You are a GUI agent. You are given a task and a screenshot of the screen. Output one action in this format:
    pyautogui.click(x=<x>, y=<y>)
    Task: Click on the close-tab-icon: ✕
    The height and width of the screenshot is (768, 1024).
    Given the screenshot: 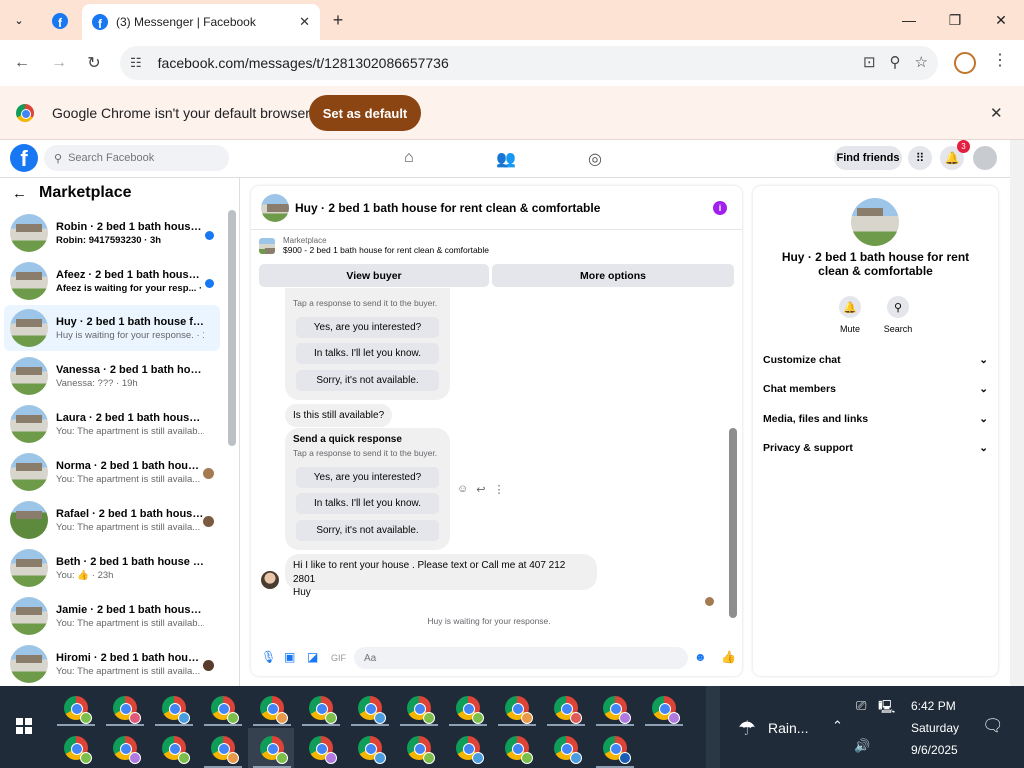 What is the action you would take?
    pyautogui.click(x=304, y=22)
    